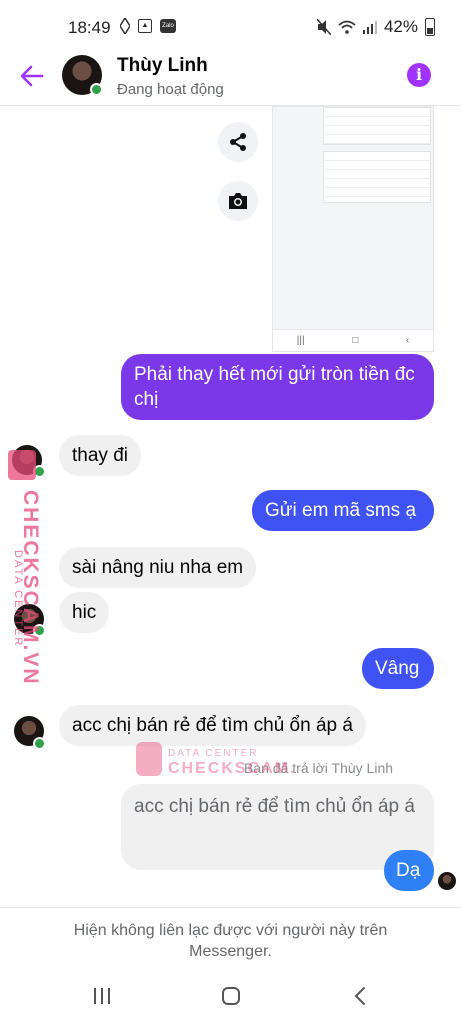 This screenshot has height=1024, width=461. What do you see at coordinates (89, 27) in the screenshot?
I see `status-time: 18:49` at bounding box center [89, 27].